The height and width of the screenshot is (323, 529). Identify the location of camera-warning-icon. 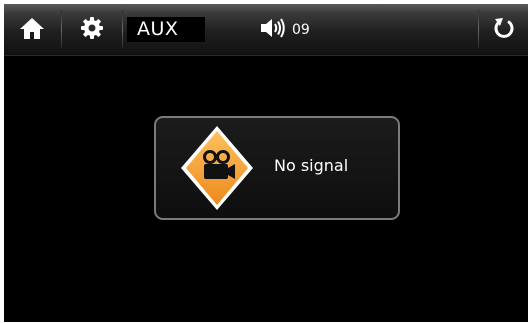
(217, 168).